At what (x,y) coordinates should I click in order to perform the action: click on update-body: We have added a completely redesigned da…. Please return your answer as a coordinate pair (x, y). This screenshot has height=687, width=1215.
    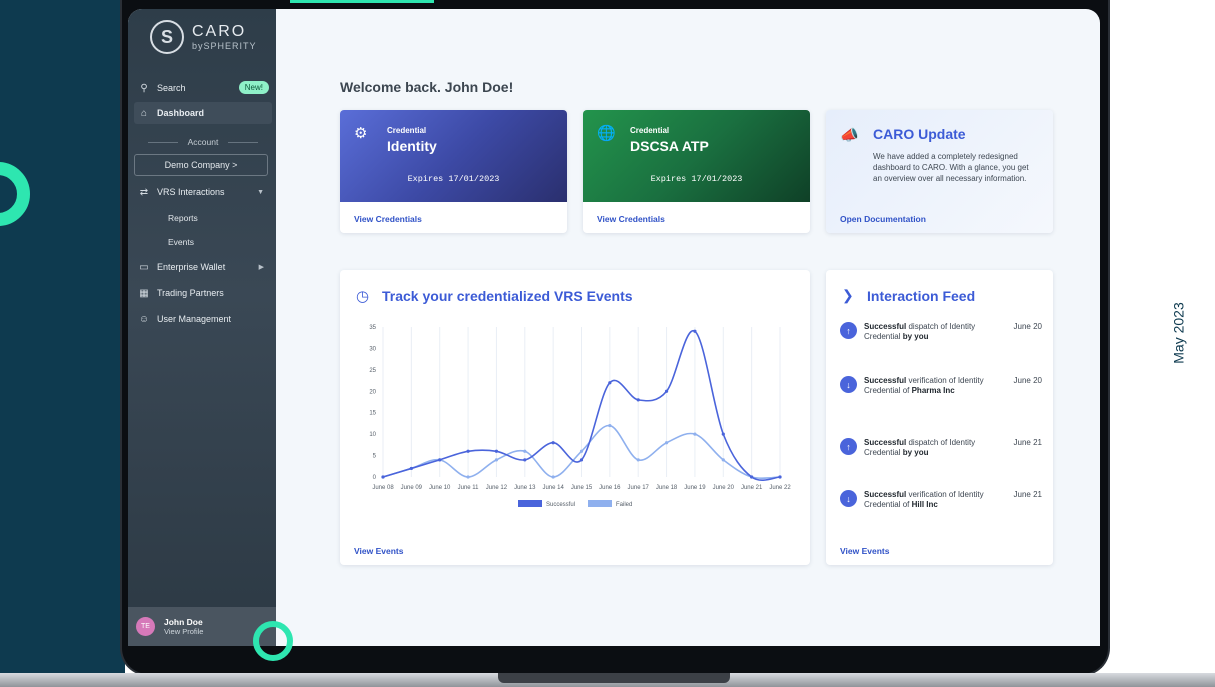
    Looking at the image, I should click on (951, 167).